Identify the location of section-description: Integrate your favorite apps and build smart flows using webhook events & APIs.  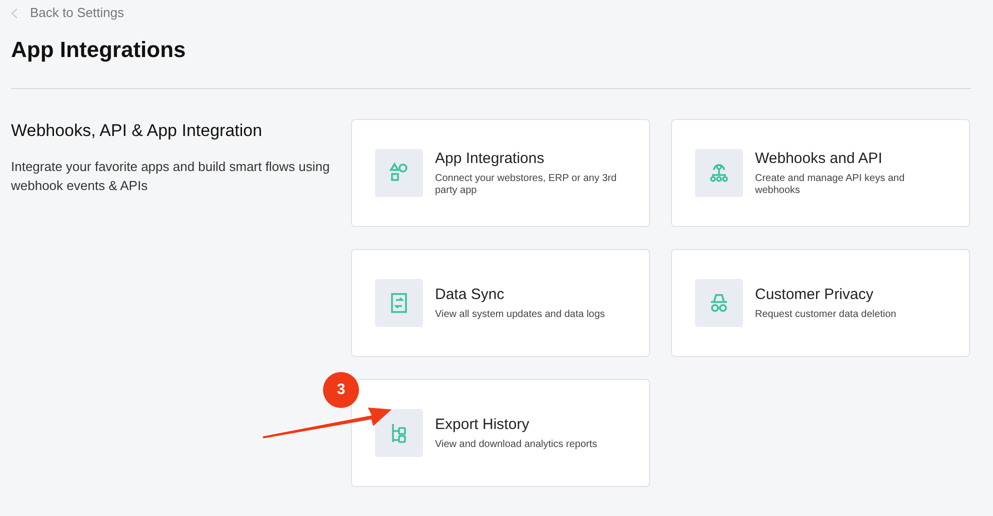
(171, 176).